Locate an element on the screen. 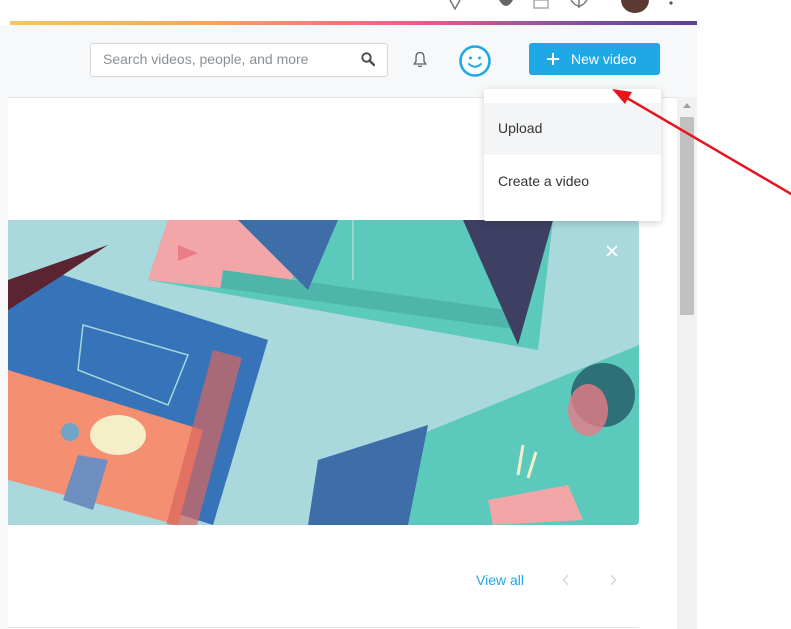  search-box is located at coordinates (239, 60).